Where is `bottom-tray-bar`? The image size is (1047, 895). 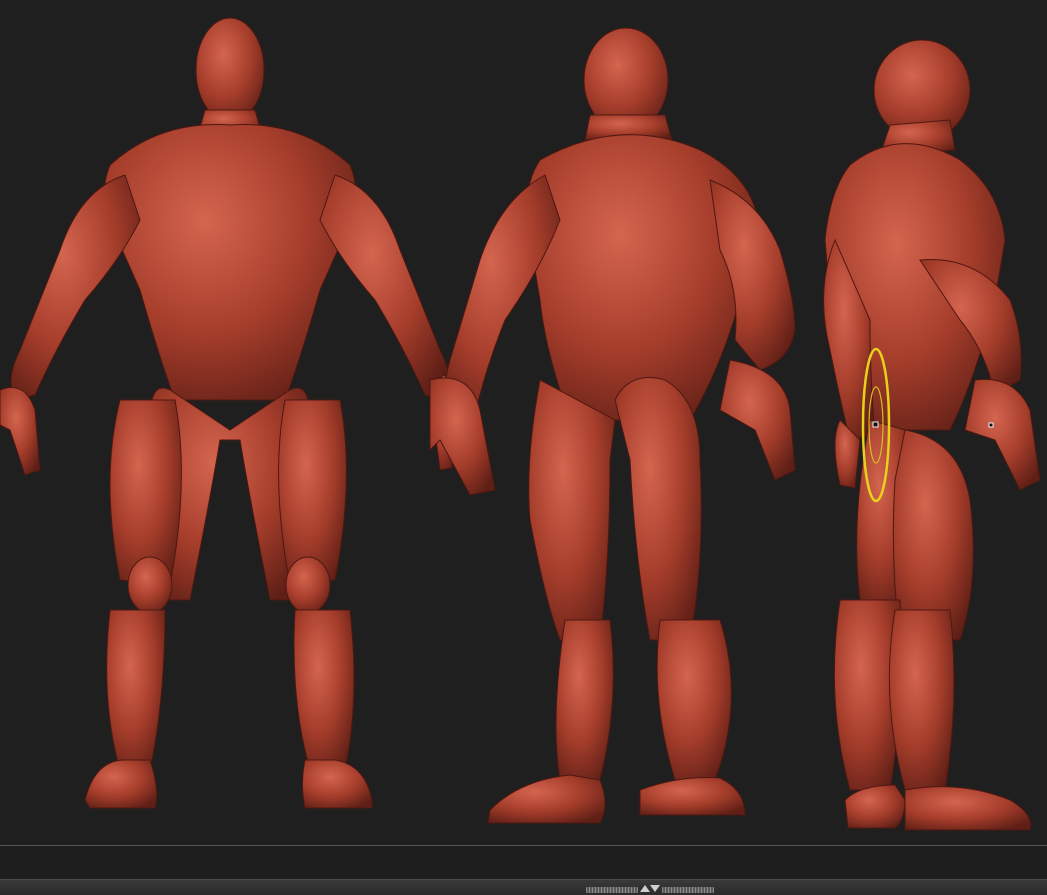 bottom-tray-bar is located at coordinates (523, 887).